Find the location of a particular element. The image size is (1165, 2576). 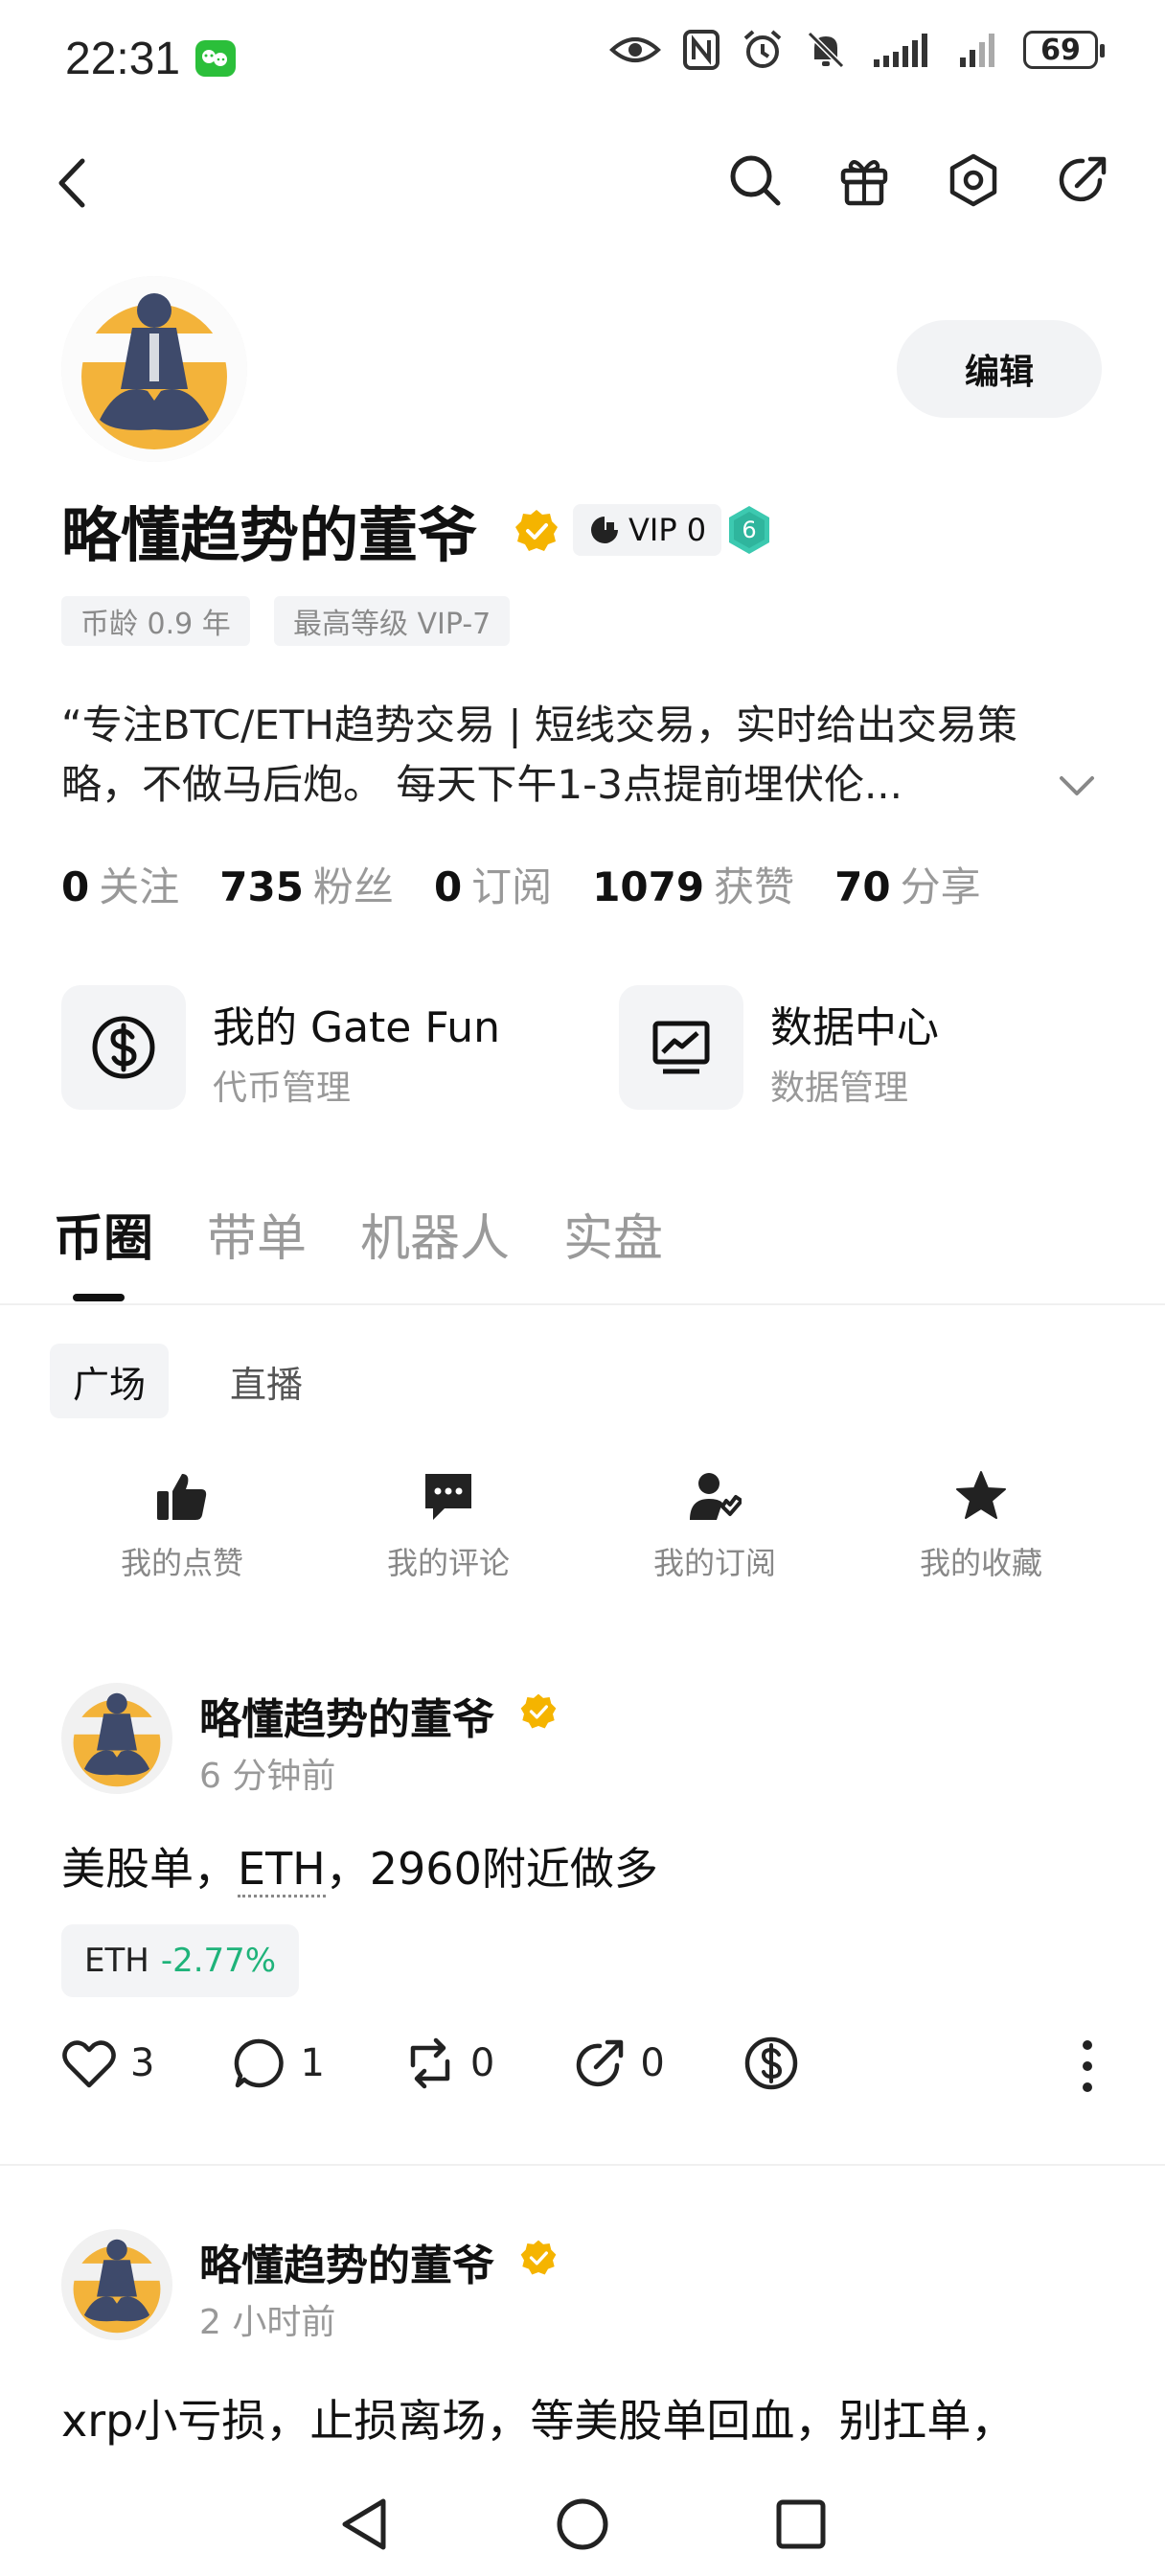

share-arrow-icon is located at coordinates (600, 2063).